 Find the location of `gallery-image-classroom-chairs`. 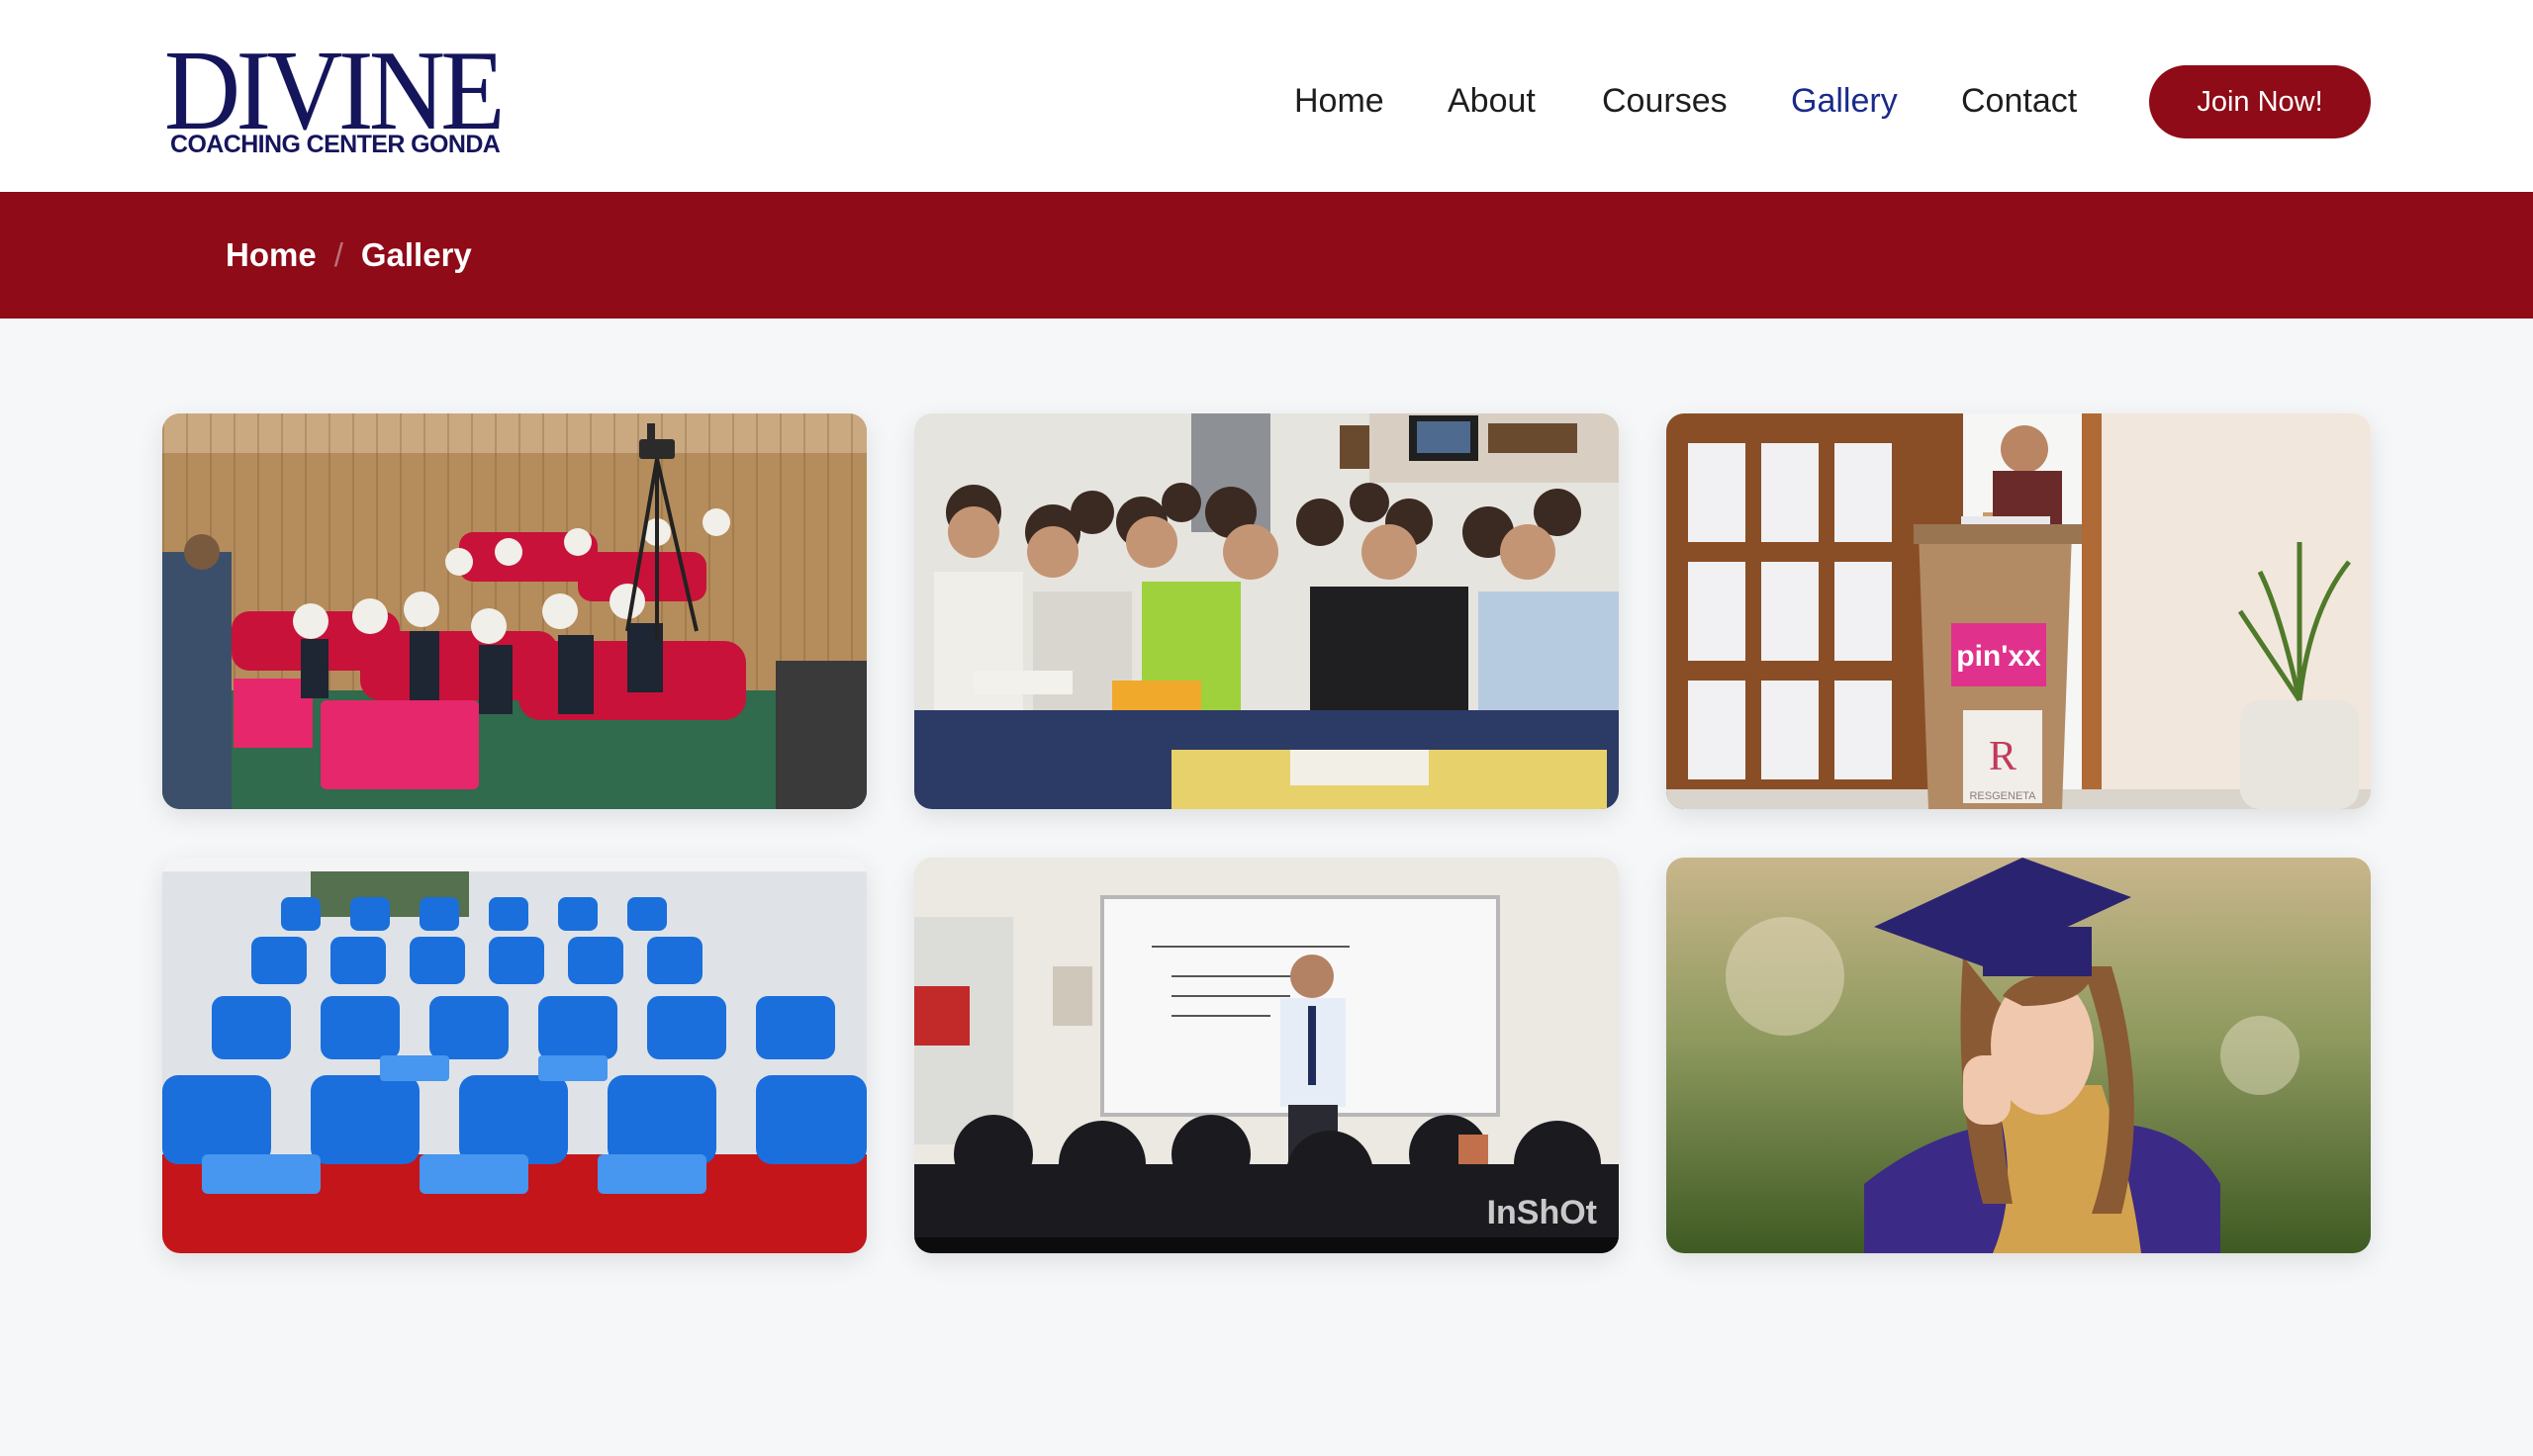

gallery-image-classroom-chairs is located at coordinates (515, 1055).